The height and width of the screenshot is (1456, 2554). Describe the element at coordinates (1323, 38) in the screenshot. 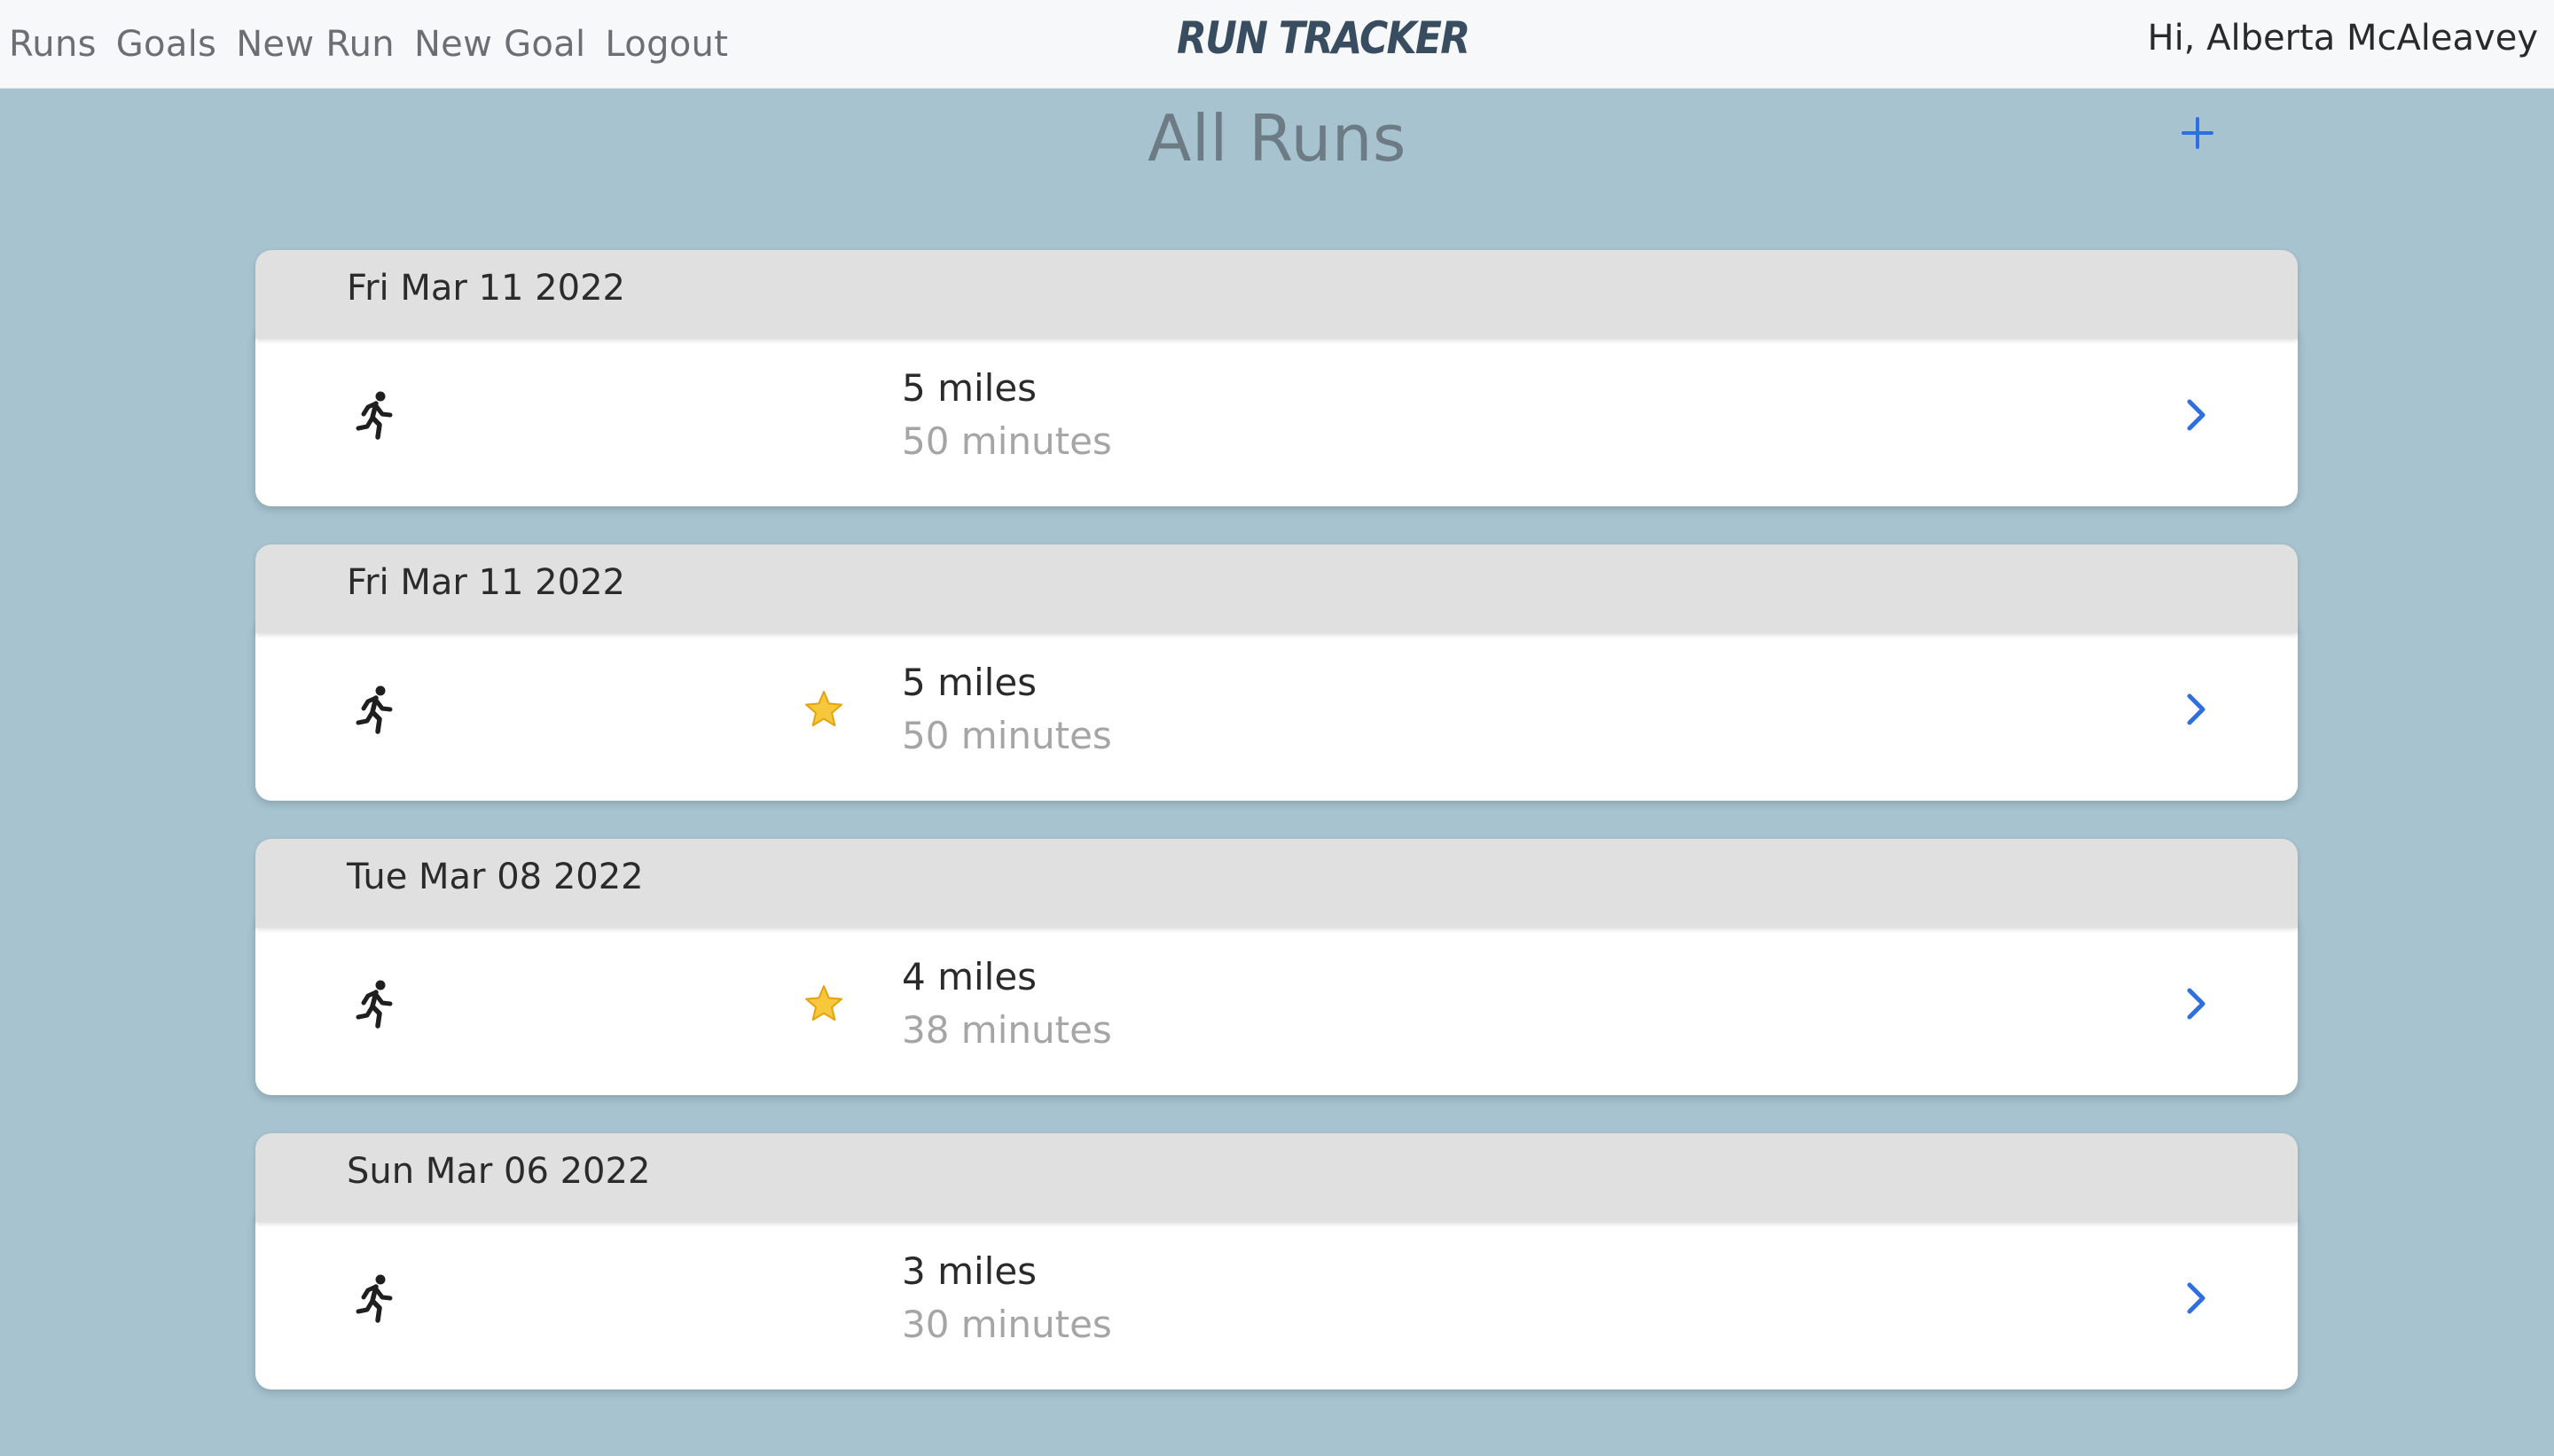

I see `brand-logo: RUN TRACKER` at that location.